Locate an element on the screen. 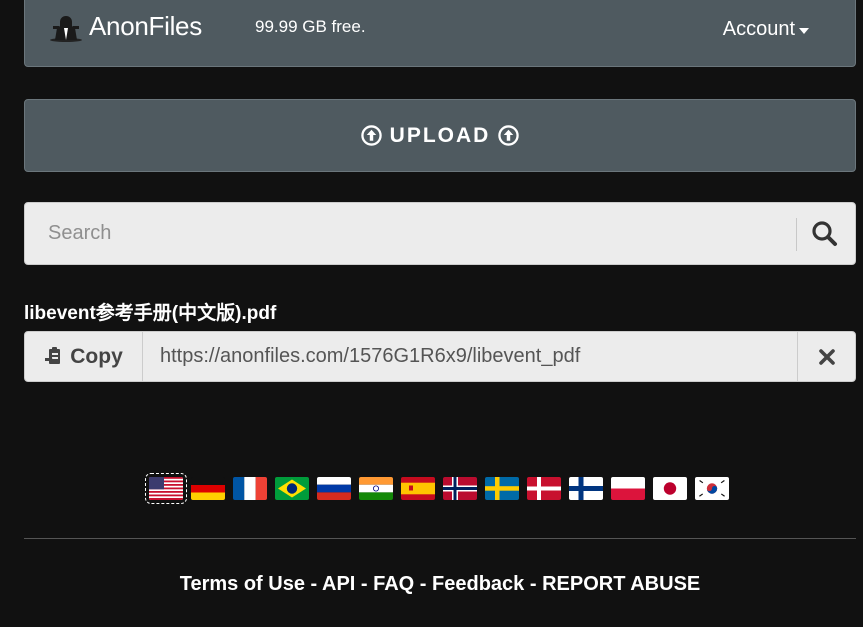 The height and width of the screenshot is (627, 863). footer-divider is located at coordinates (440, 538).